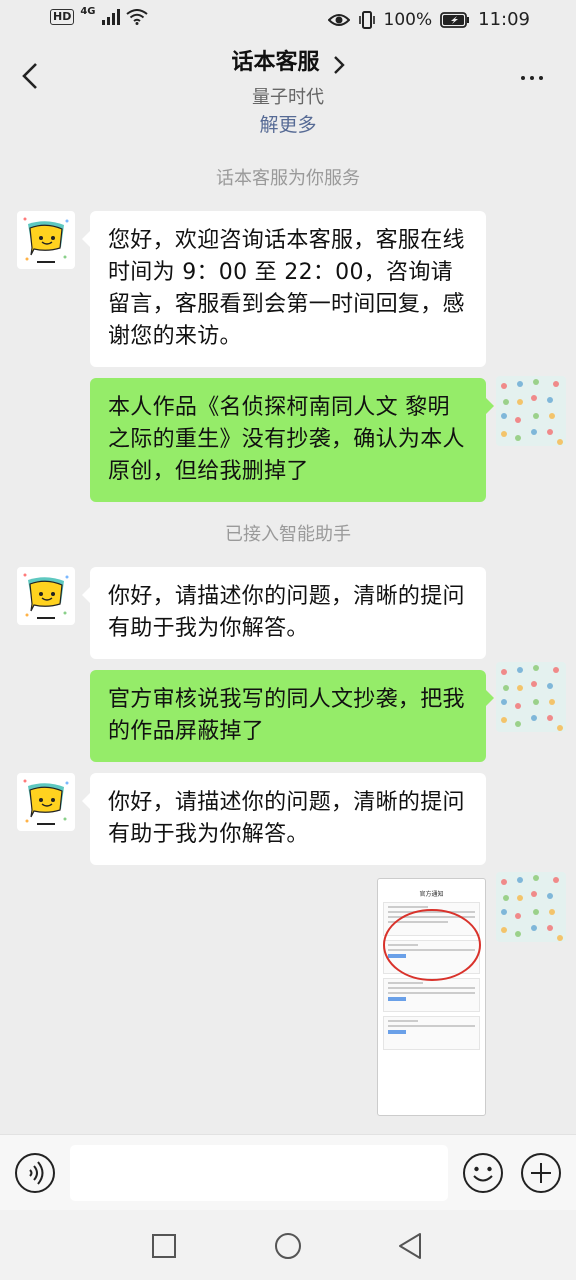 Image resolution: width=576 pixels, height=1280 pixels. What do you see at coordinates (110, 17) in the screenshot?
I see `signal-icon` at bounding box center [110, 17].